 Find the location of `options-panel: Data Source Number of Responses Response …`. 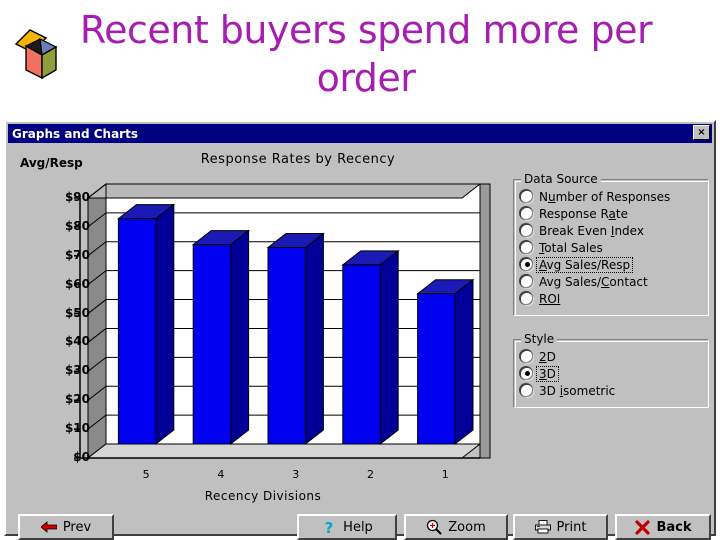

options-panel: Data Source Number of Responses Response … is located at coordinates (611, 297).